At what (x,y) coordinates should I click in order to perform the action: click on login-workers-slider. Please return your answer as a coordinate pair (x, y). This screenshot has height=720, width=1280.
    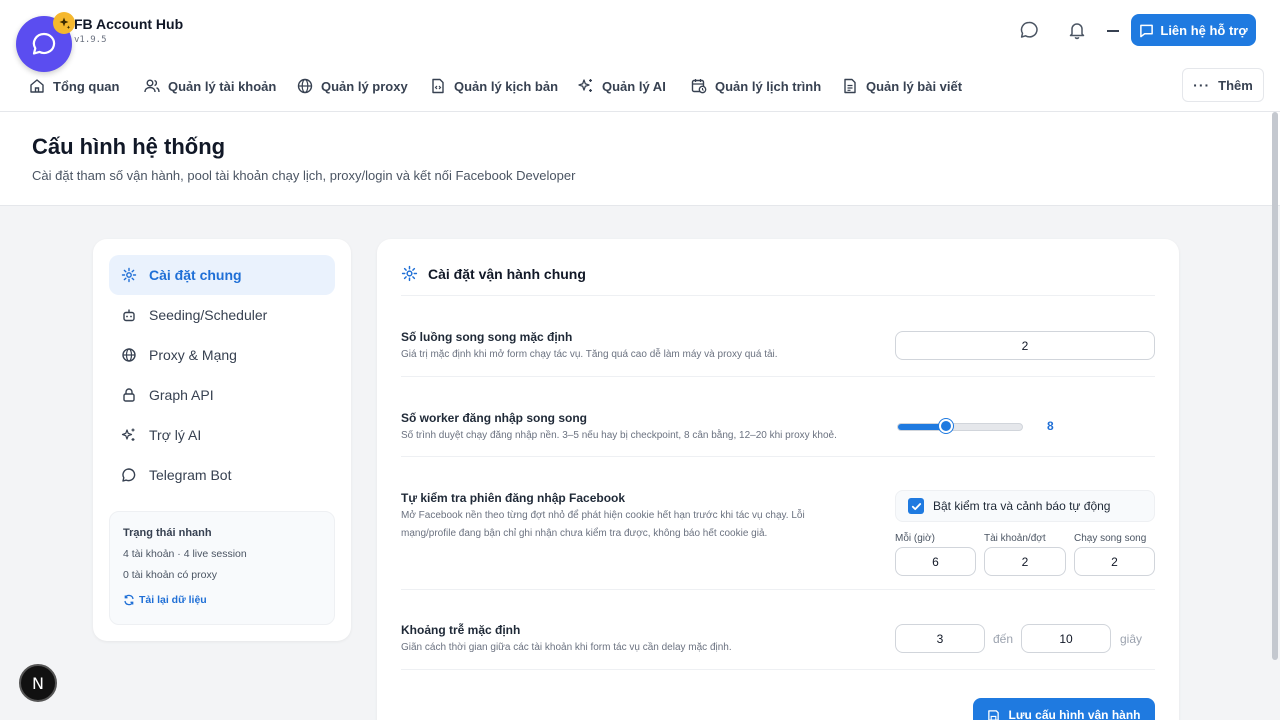
    Looking at the image, I should click on (960, 427).